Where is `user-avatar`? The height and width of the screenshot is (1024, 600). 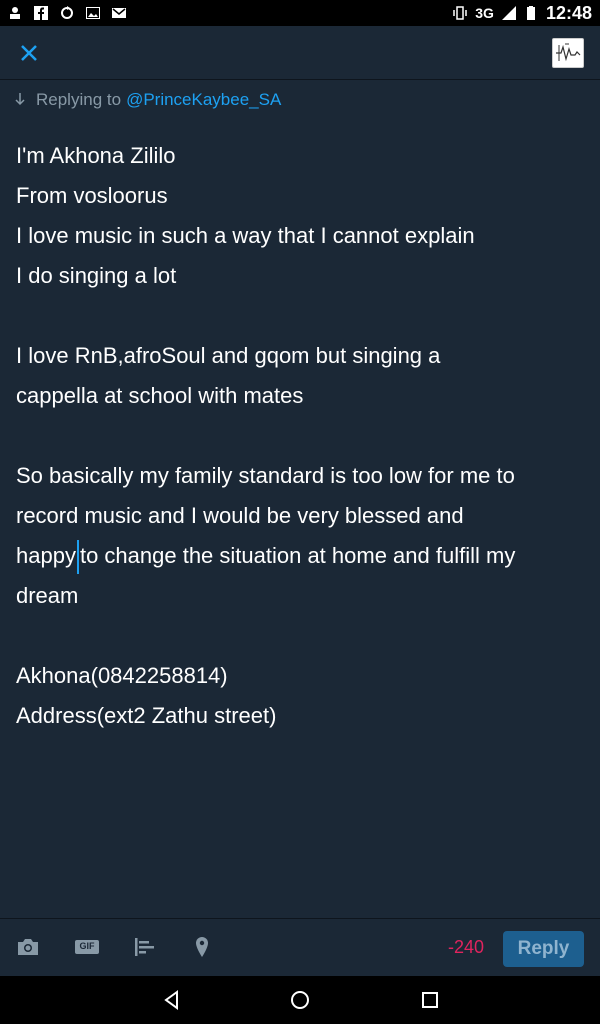
user-avatar is located at coordinates (568, 53).